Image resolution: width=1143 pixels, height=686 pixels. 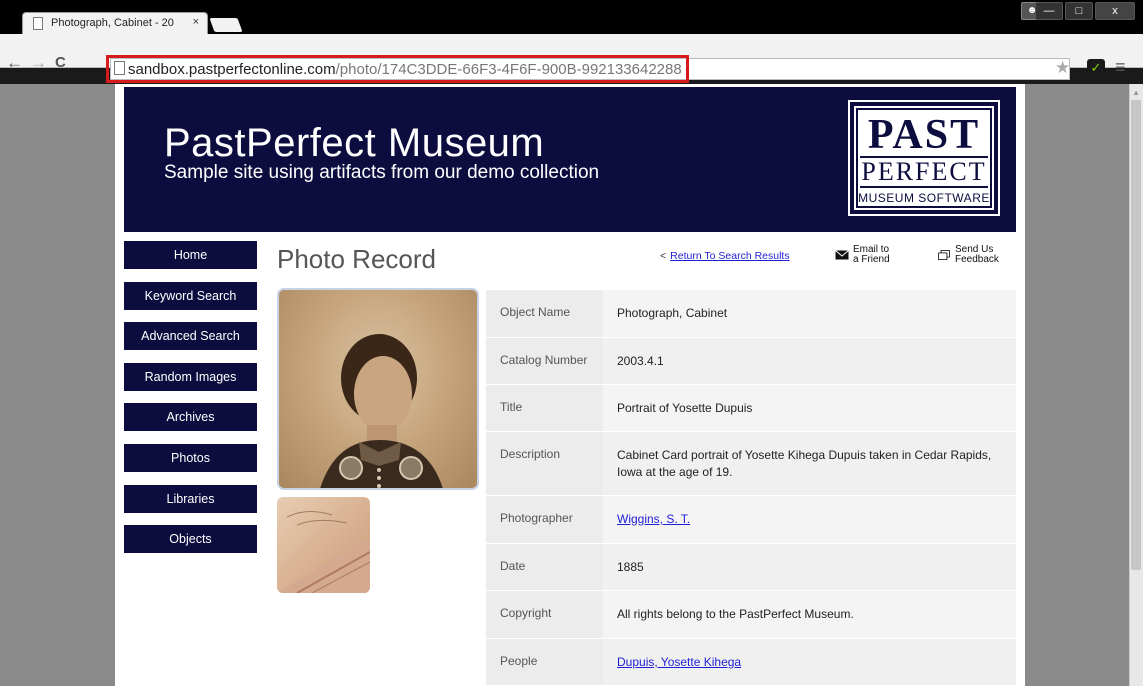 What do you see at coordinates (730, 256) in the screenshot?
I see `return-link-label: Return To Search Results` at bounding box center [730, 256].